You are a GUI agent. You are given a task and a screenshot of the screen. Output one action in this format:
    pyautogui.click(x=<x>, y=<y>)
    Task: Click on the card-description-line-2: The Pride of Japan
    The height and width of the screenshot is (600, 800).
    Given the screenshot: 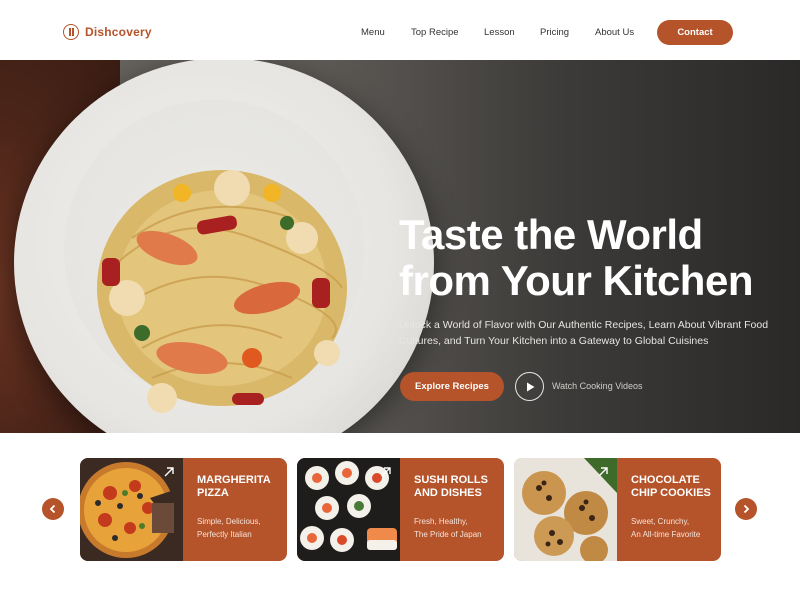 What is the action you would take?
    pyautogui.click(x=448, y=534)
    